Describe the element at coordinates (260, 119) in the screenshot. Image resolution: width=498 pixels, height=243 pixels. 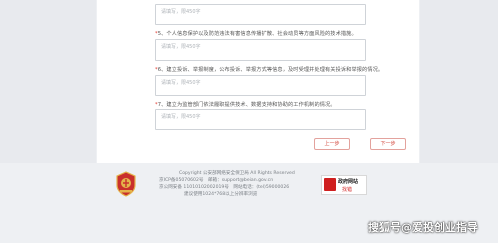
I see `answer-box-7: 请填写，限450字` at that location.